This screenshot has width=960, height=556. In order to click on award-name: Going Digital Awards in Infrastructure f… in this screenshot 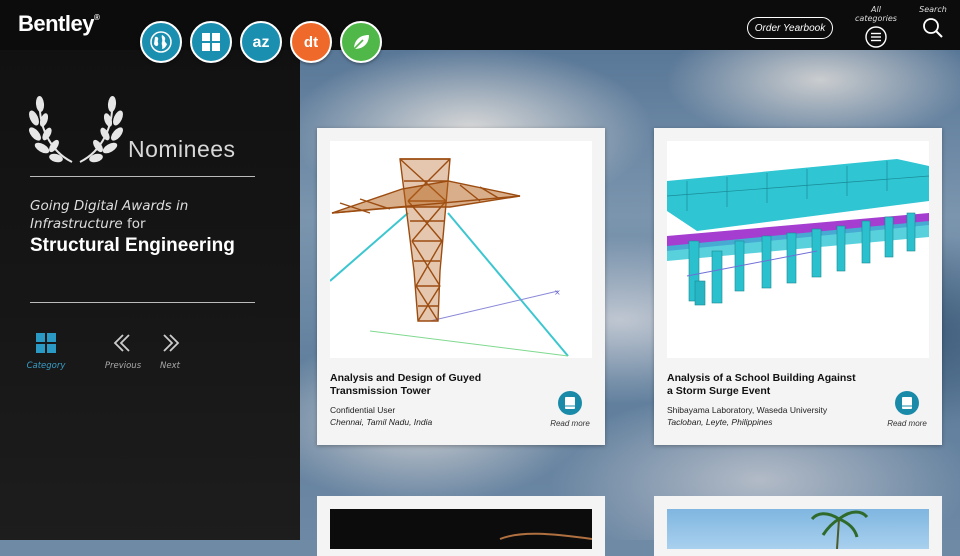, I will do `click(130, 215)`.